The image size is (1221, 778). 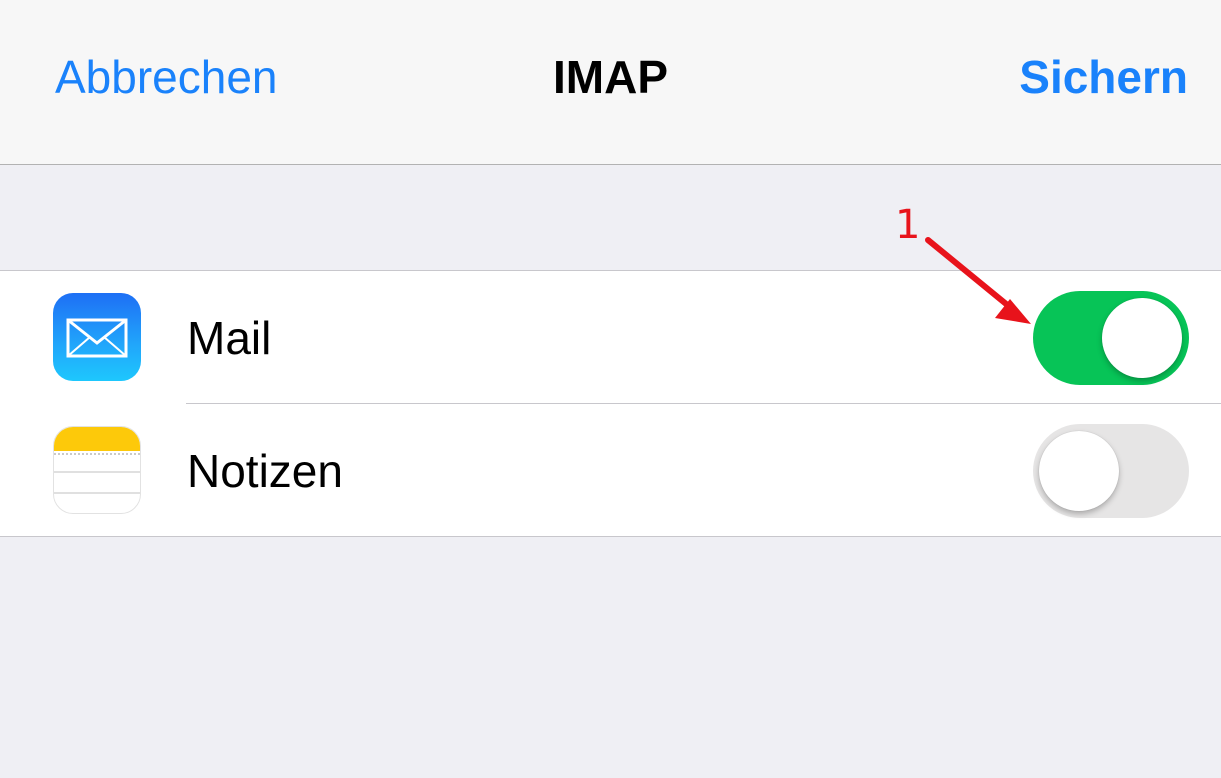 I want to click on mail-app-icon, so click(x=97, y=337).